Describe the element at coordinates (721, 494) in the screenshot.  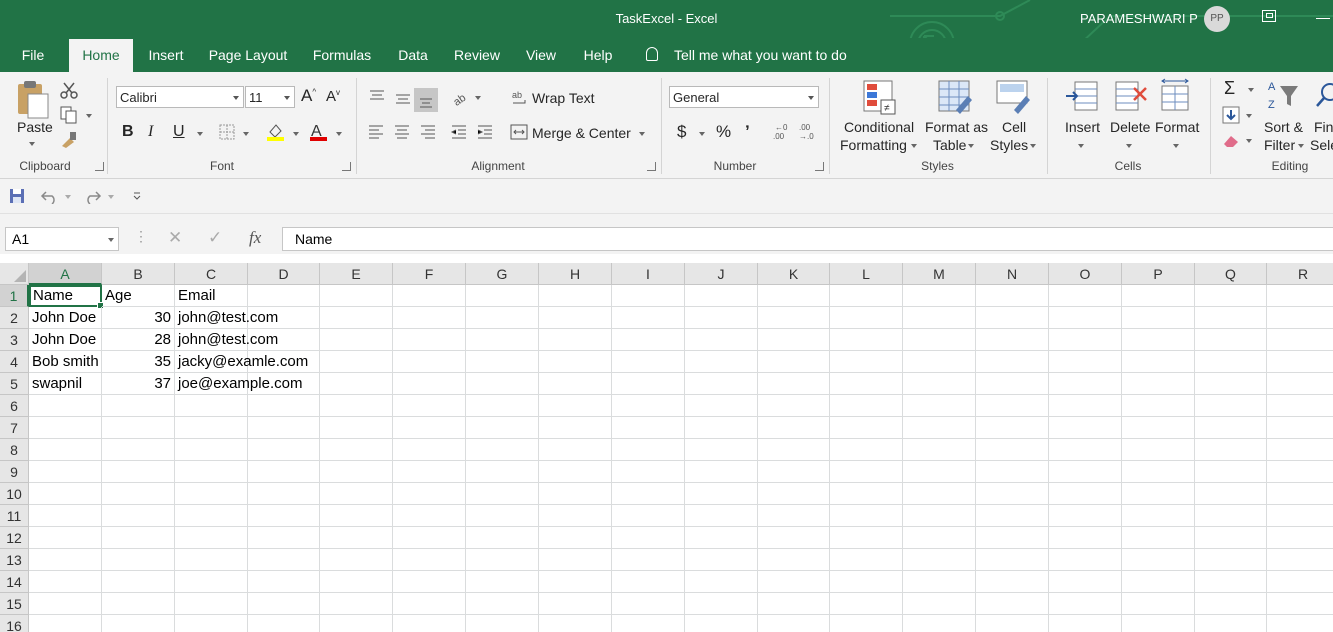
I see `cell-j10` at that location.